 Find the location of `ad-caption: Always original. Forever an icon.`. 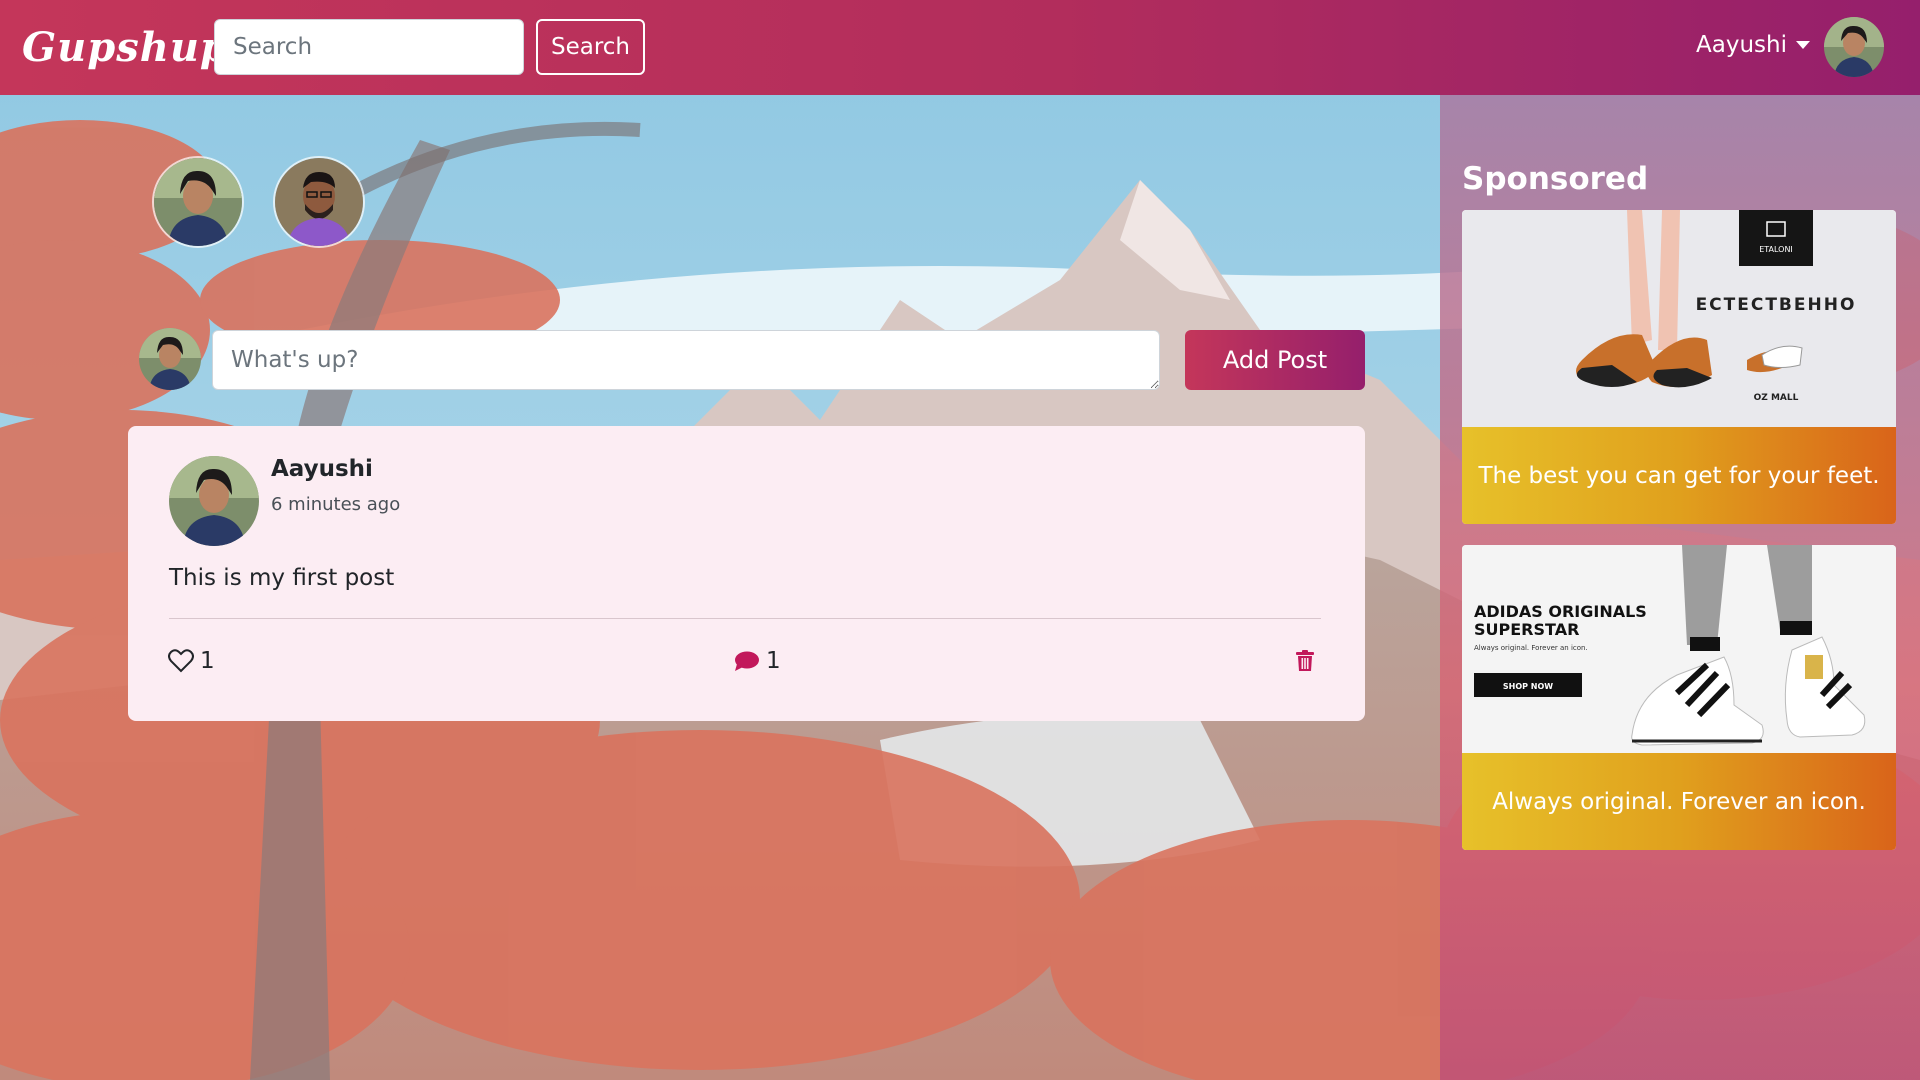

ad-caption: Always original. Forever an icon. is located at coordinates (1679, 801).